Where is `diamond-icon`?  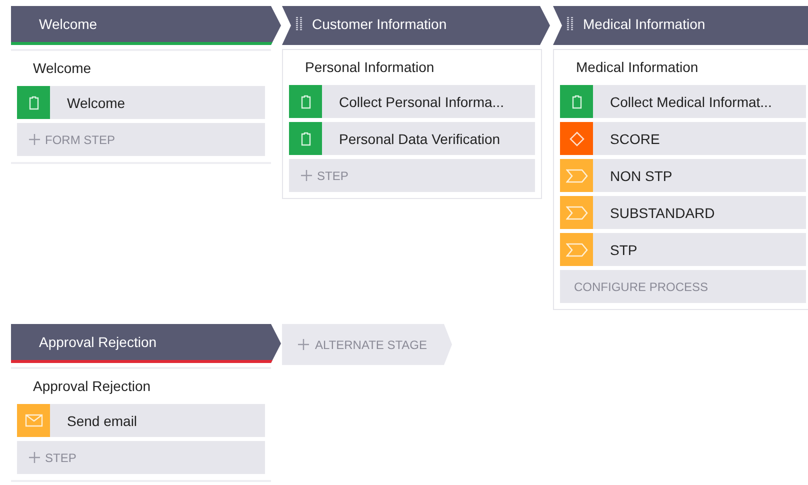 diamond-icon is located at coordinates (576, 138).